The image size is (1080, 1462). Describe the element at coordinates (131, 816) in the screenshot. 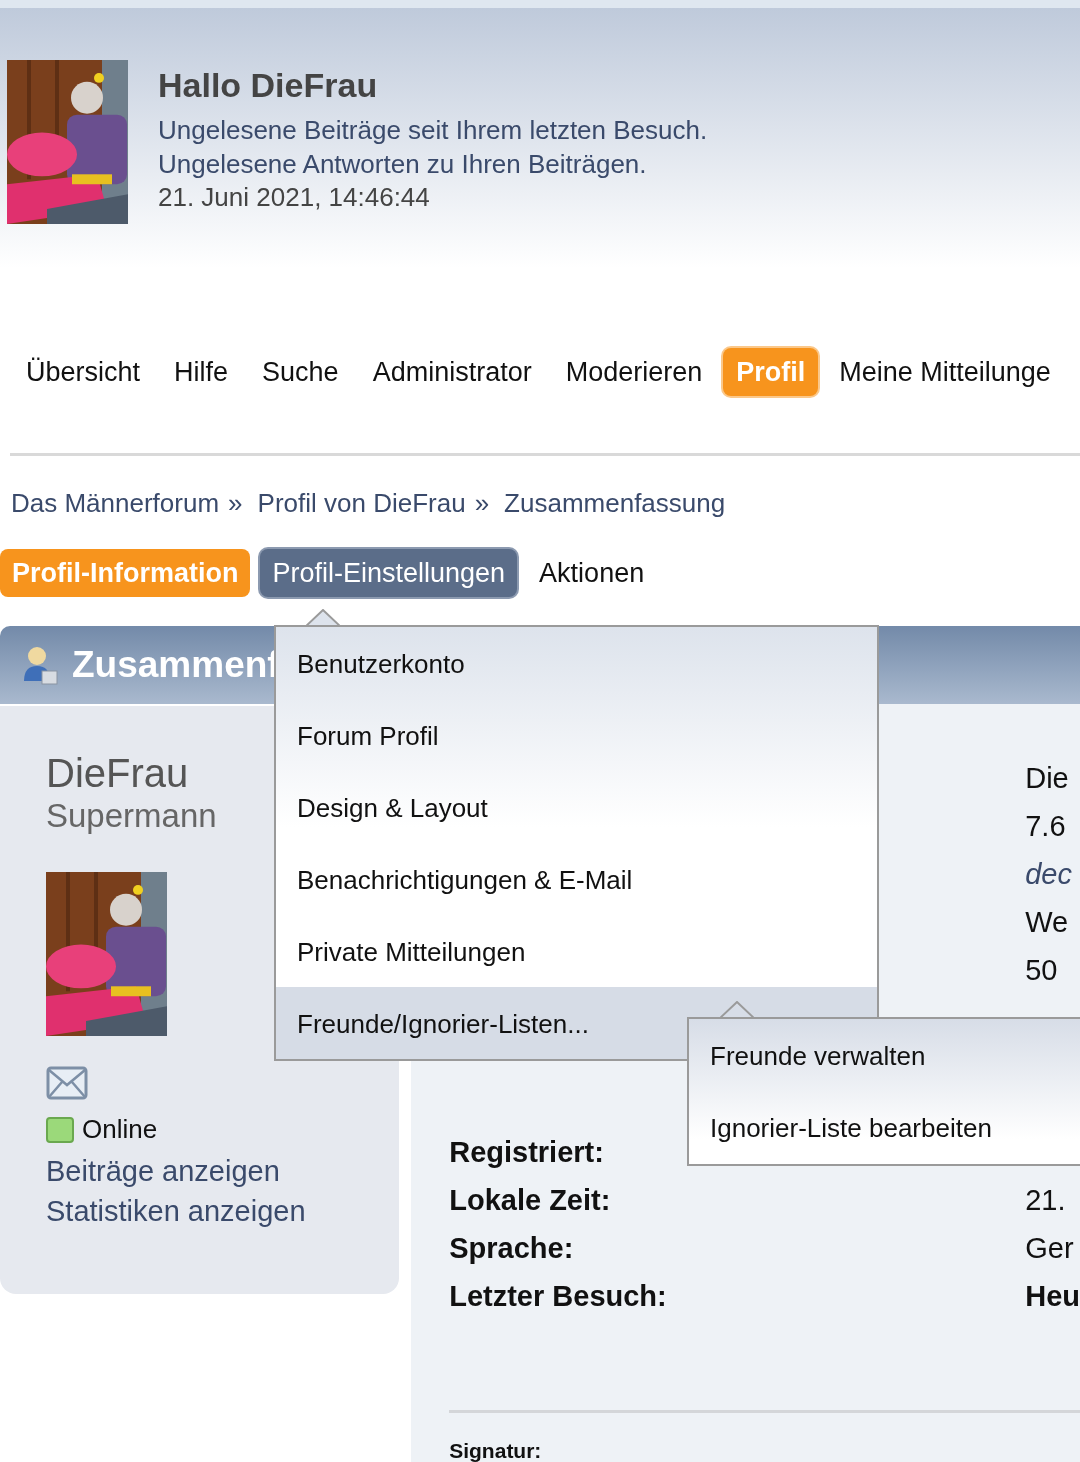

I see `user-title: Supermann` at that location.